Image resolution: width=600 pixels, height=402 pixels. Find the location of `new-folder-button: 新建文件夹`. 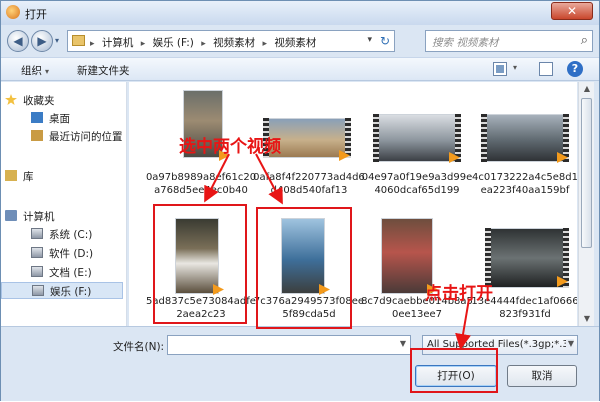

new-folder-button: 新建文件夹 is located at coordinates (103, 70).